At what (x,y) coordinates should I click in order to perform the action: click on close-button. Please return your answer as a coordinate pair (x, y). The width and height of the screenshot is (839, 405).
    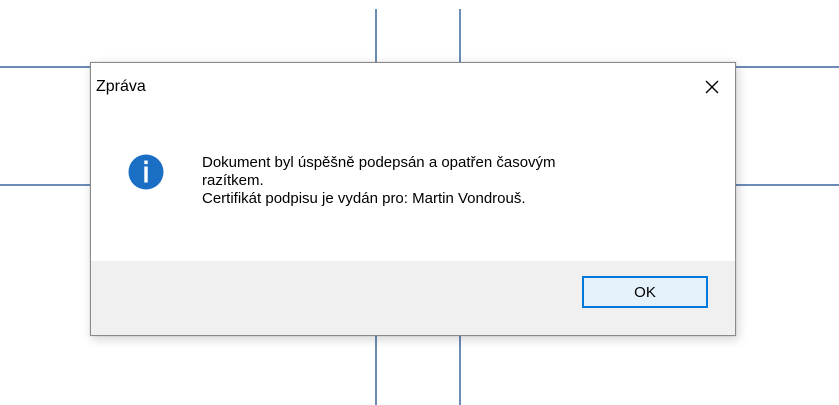
    Looking at the image, I should click on (712, 87).